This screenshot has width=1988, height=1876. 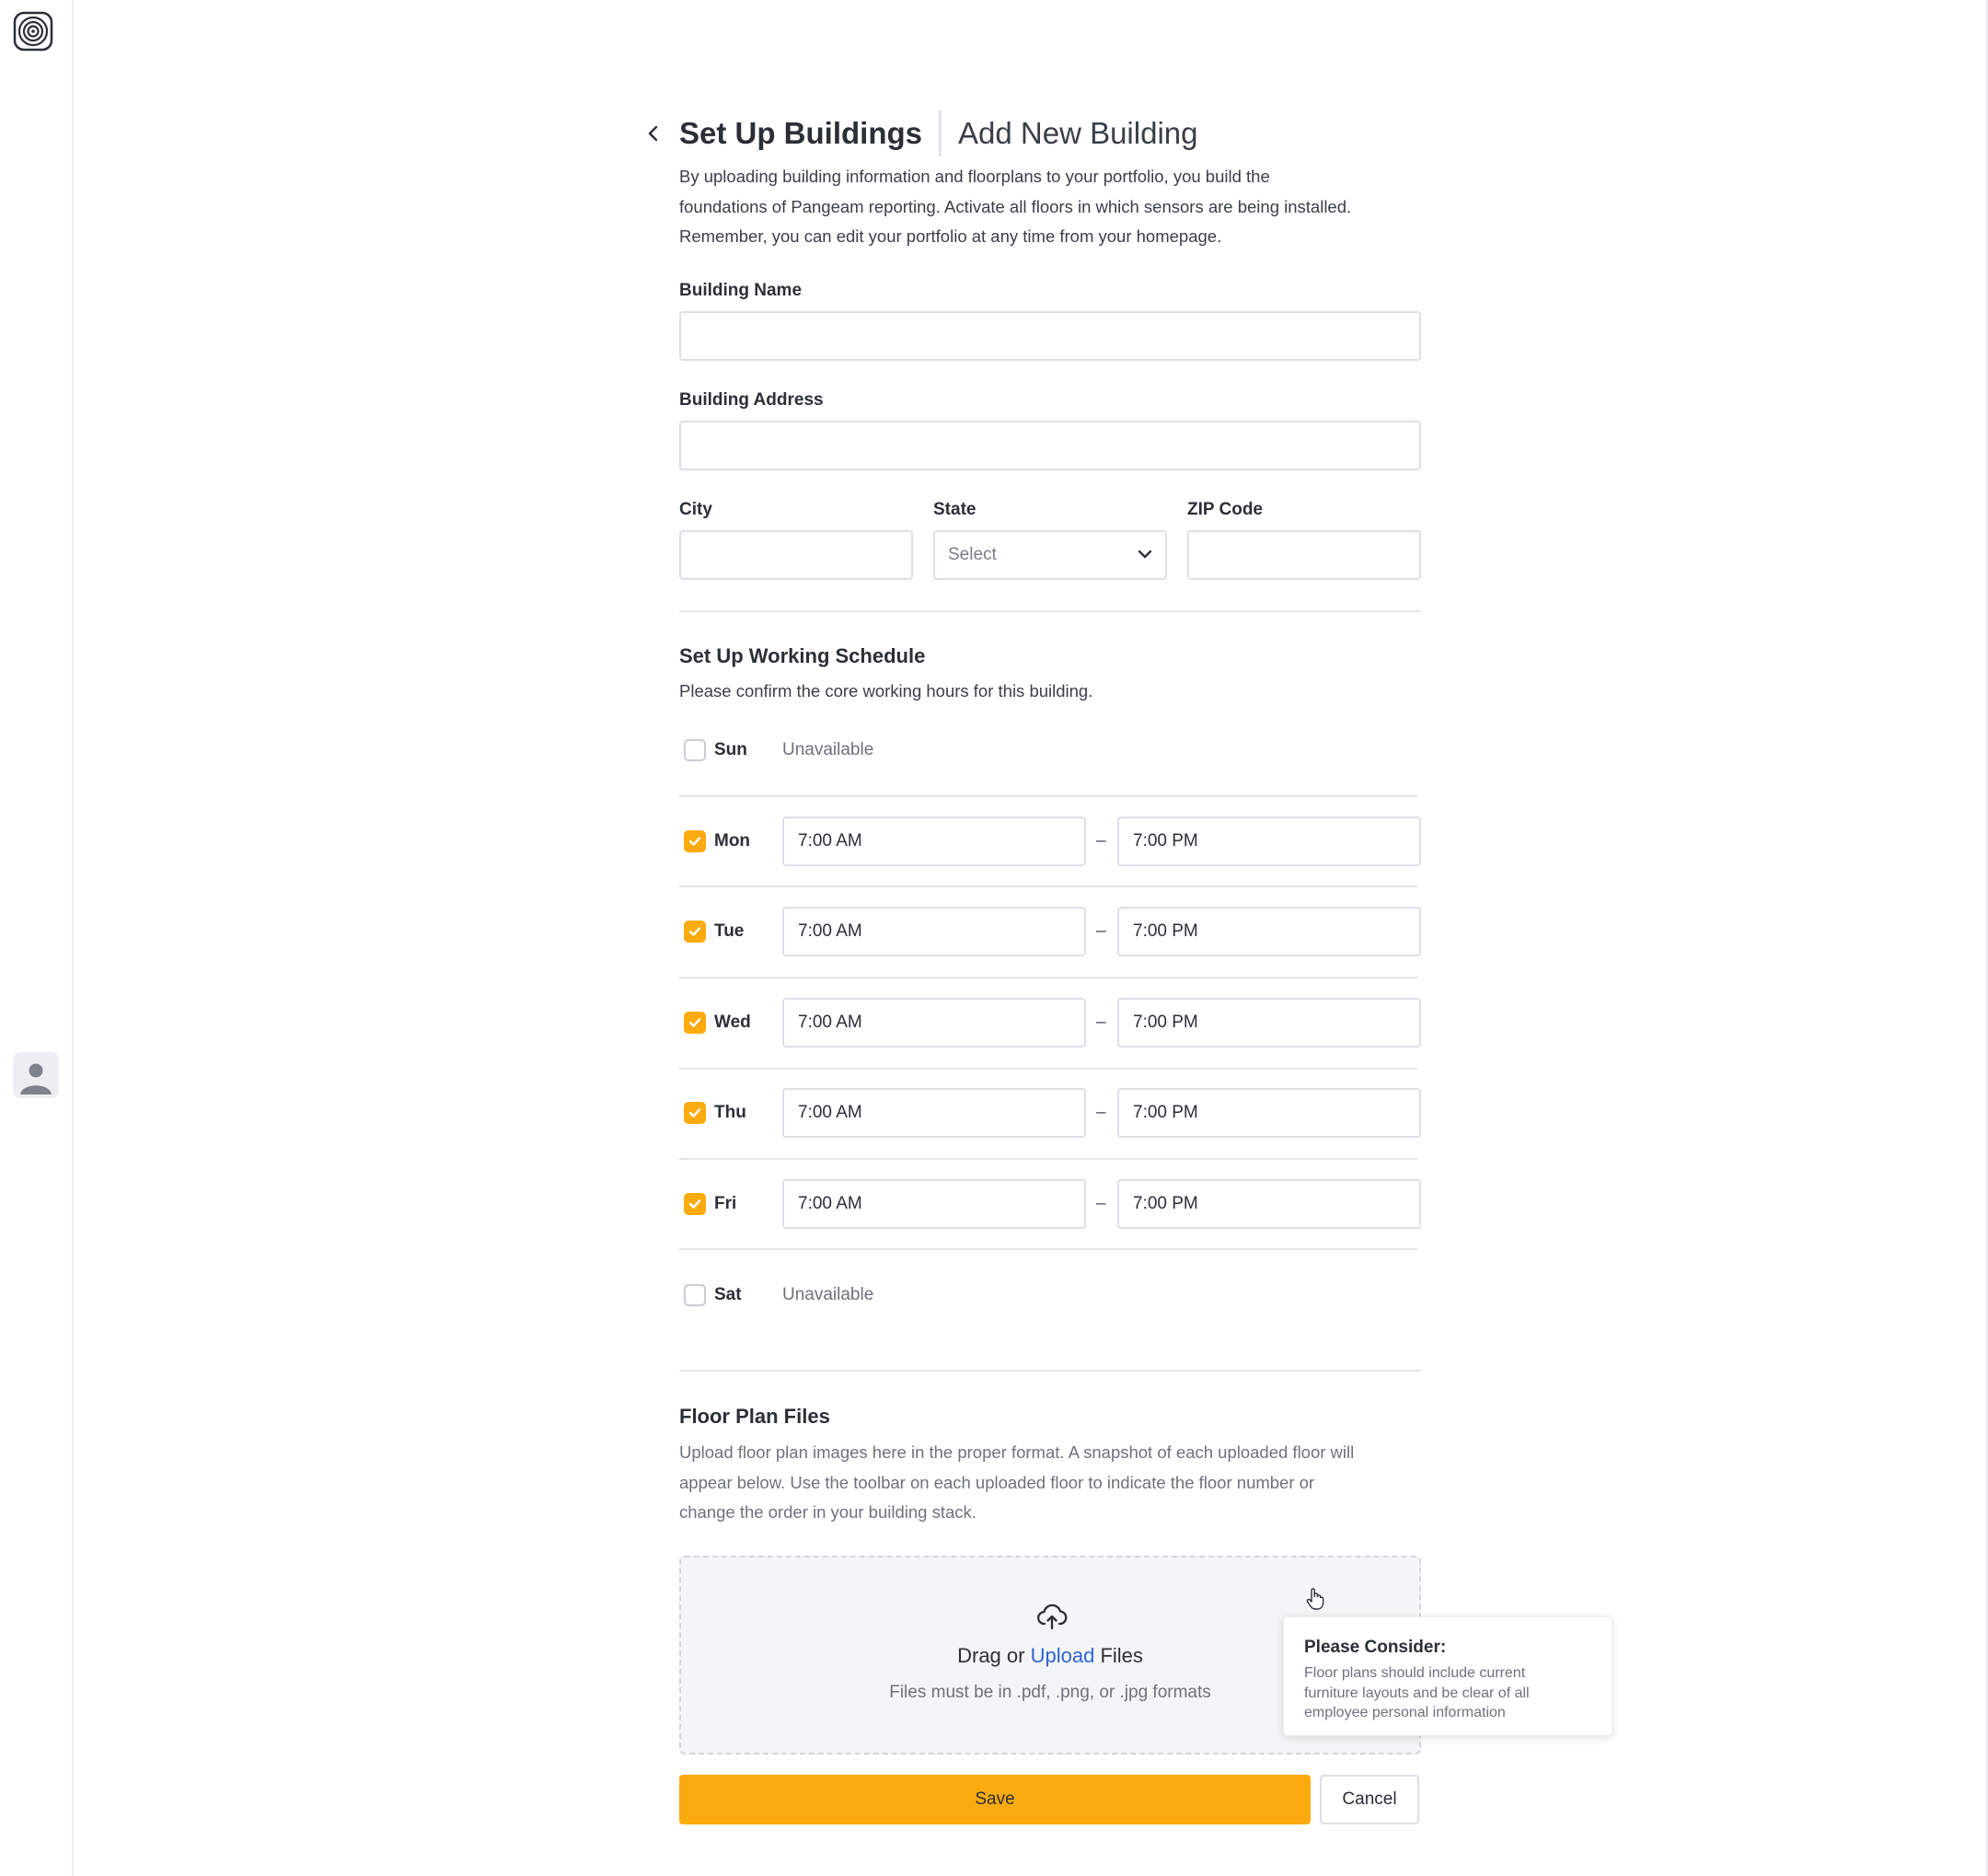 What do you see at coordinates (1052, 1616) in the screenshot?
I see `cloud-upload-icon` at bounding box center [1052, 1616].